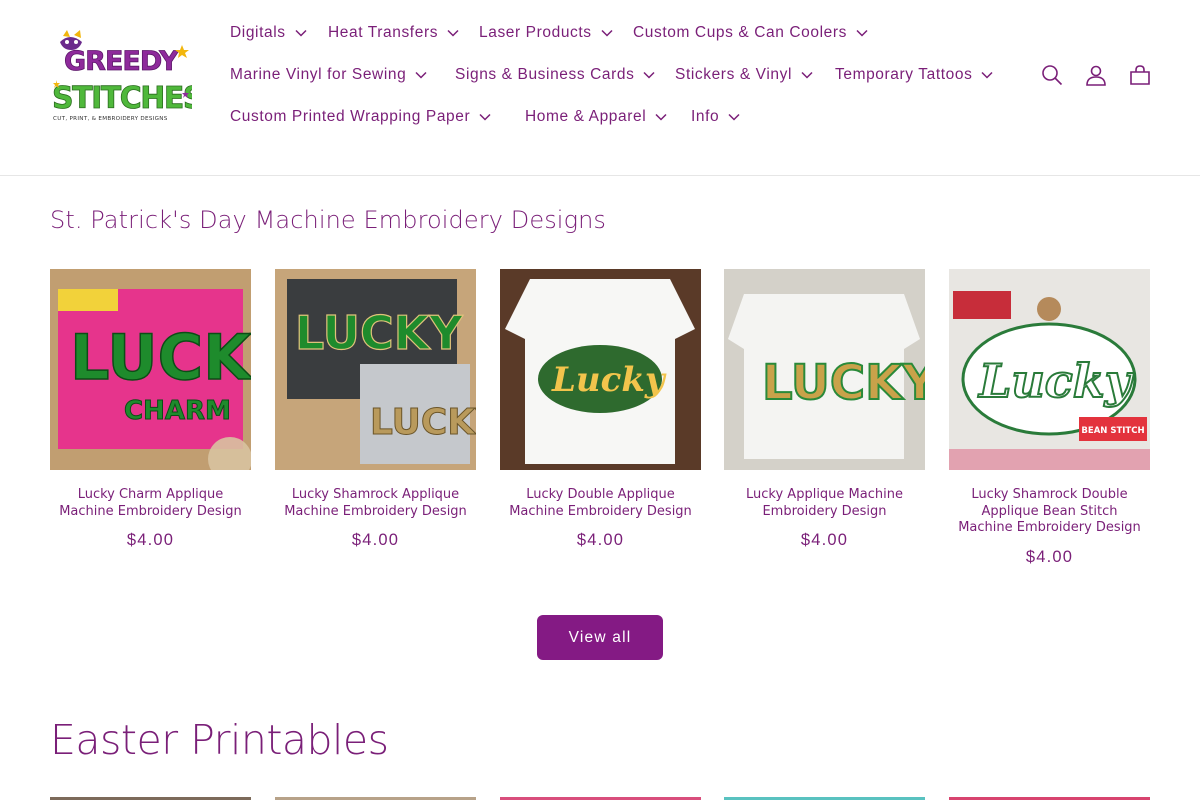  I want to click on view-all-button: View all, so click(600, 637).